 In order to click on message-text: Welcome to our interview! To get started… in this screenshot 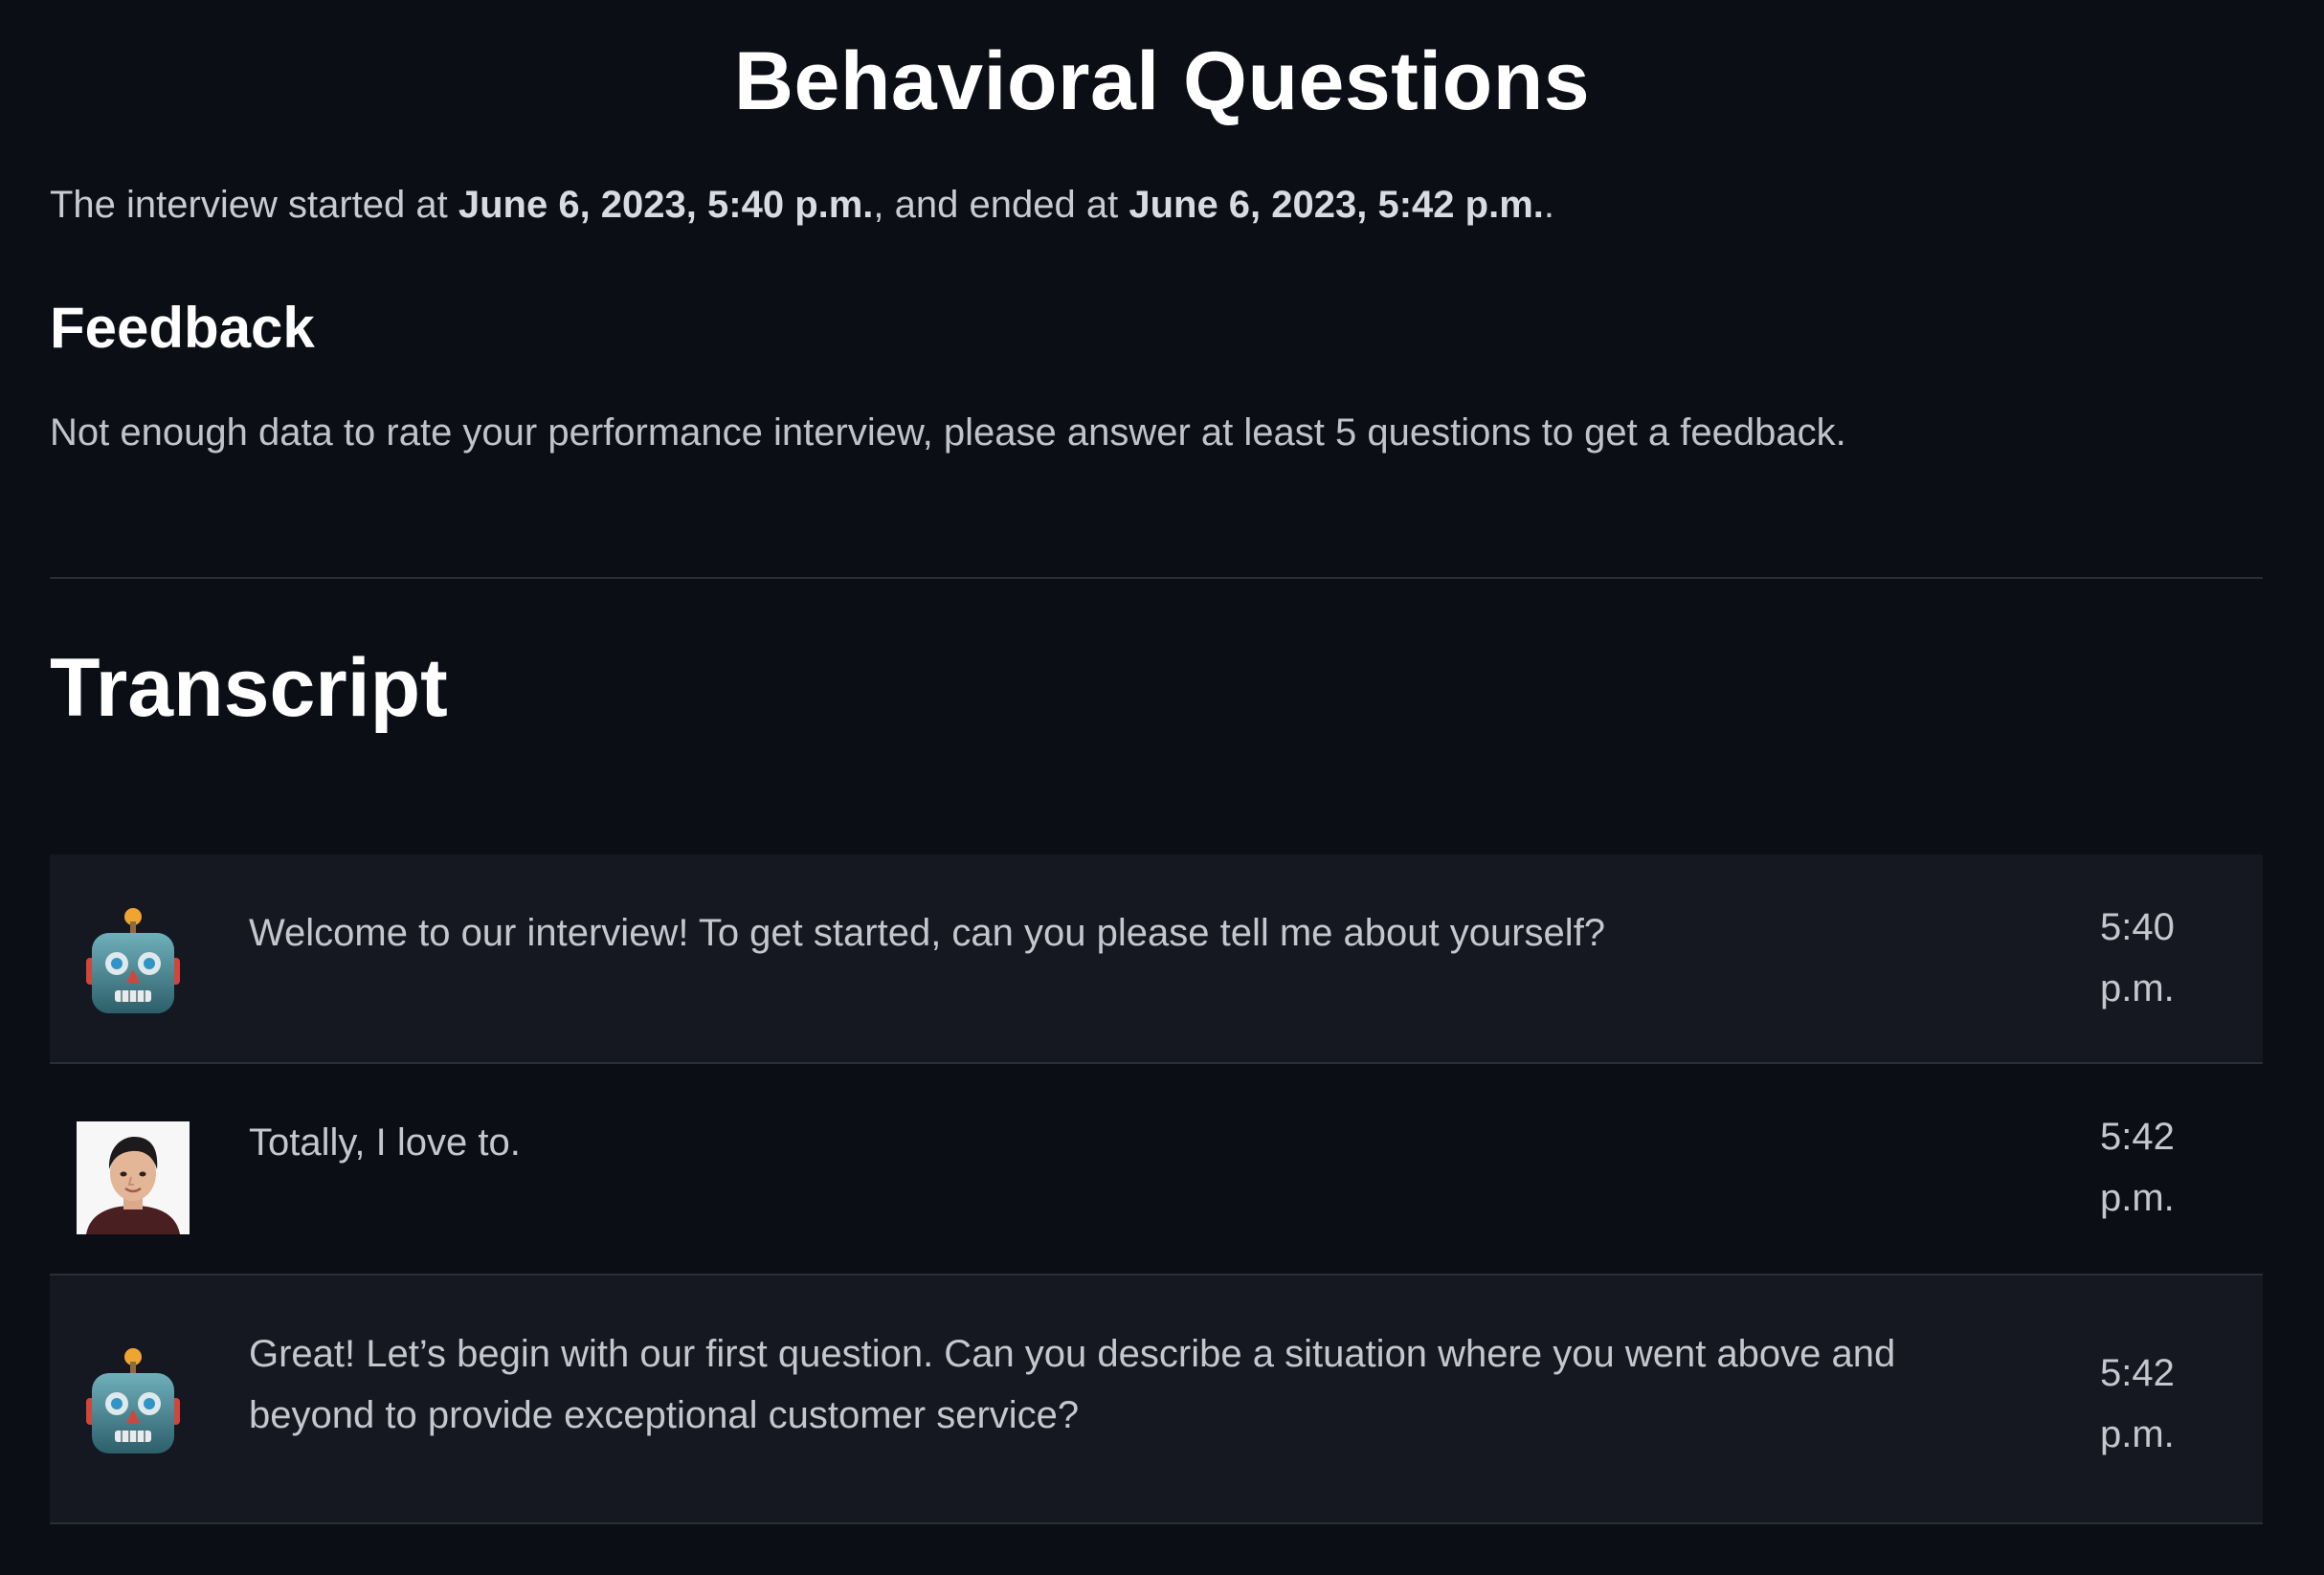, I will do `click(927, 933)`.